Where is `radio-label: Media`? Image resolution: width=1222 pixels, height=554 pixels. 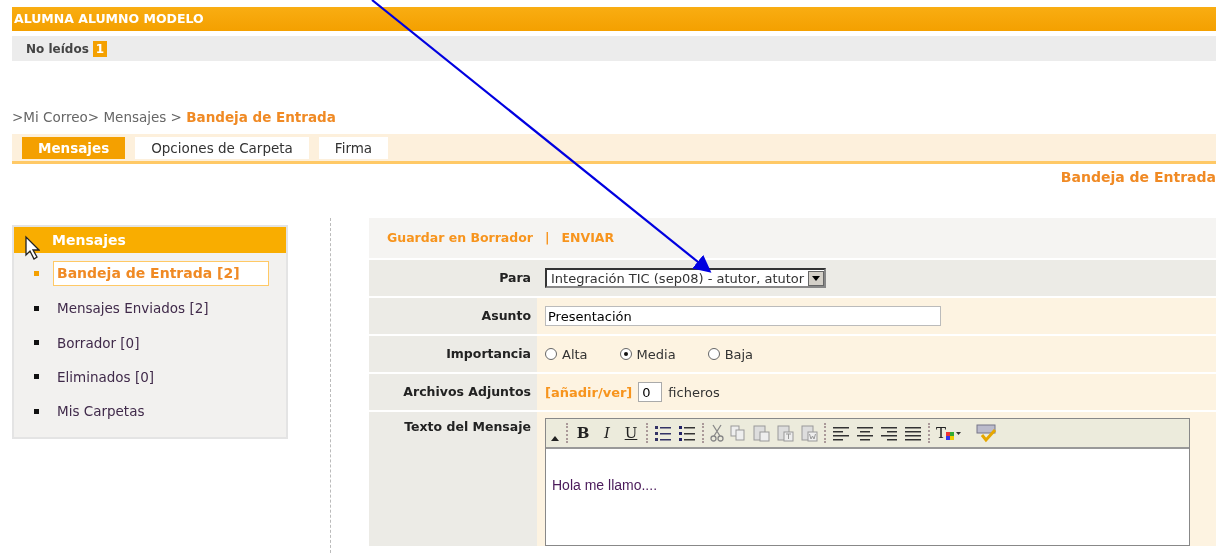 radio-label: Media is located at coordinates (656, 354).